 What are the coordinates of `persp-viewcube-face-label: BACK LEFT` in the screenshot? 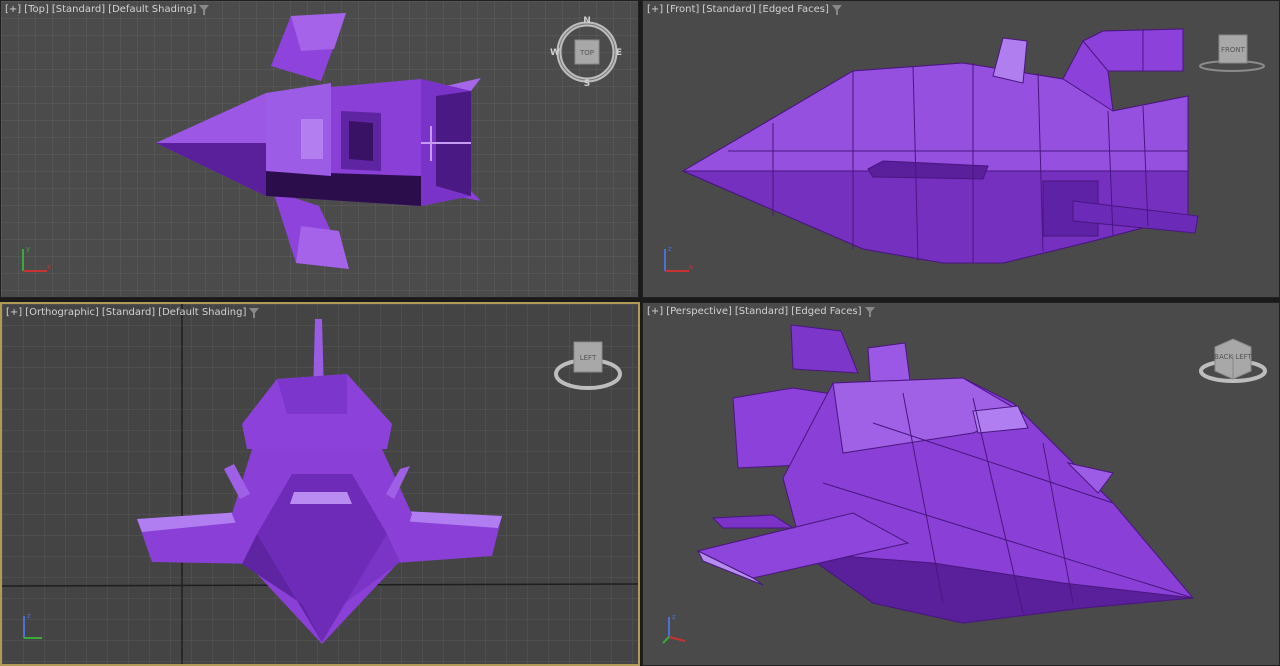 It's located at (1233, 357).